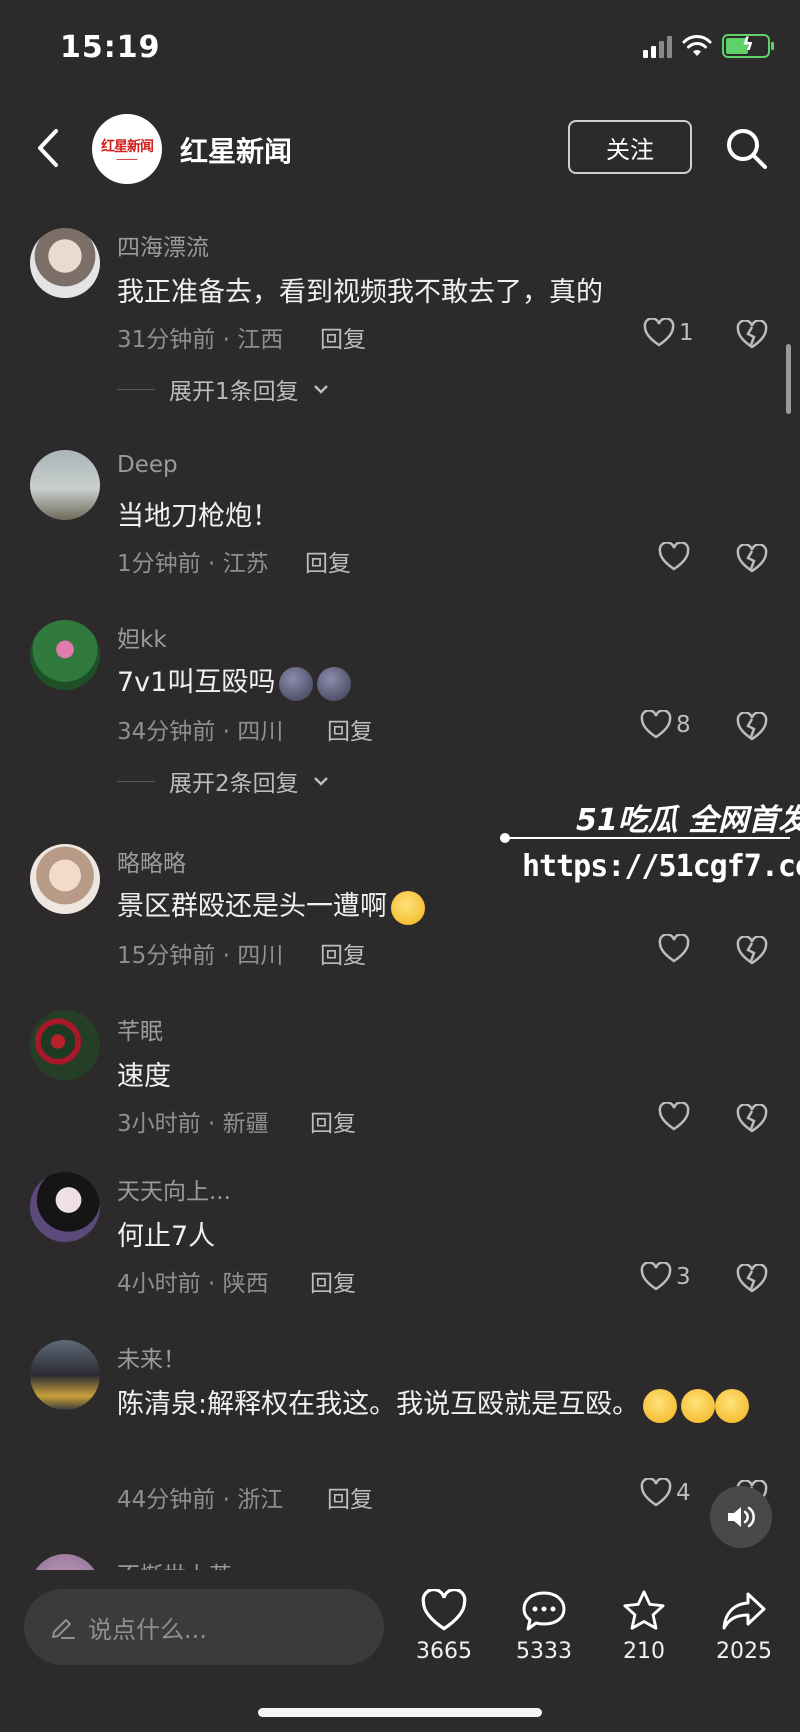 Image resolution: width=800 pixels, height=1732 pixels. Describe the element at coordinates (142, 637) in the screenshot. I see `comment-username: 妲kk` at that location.